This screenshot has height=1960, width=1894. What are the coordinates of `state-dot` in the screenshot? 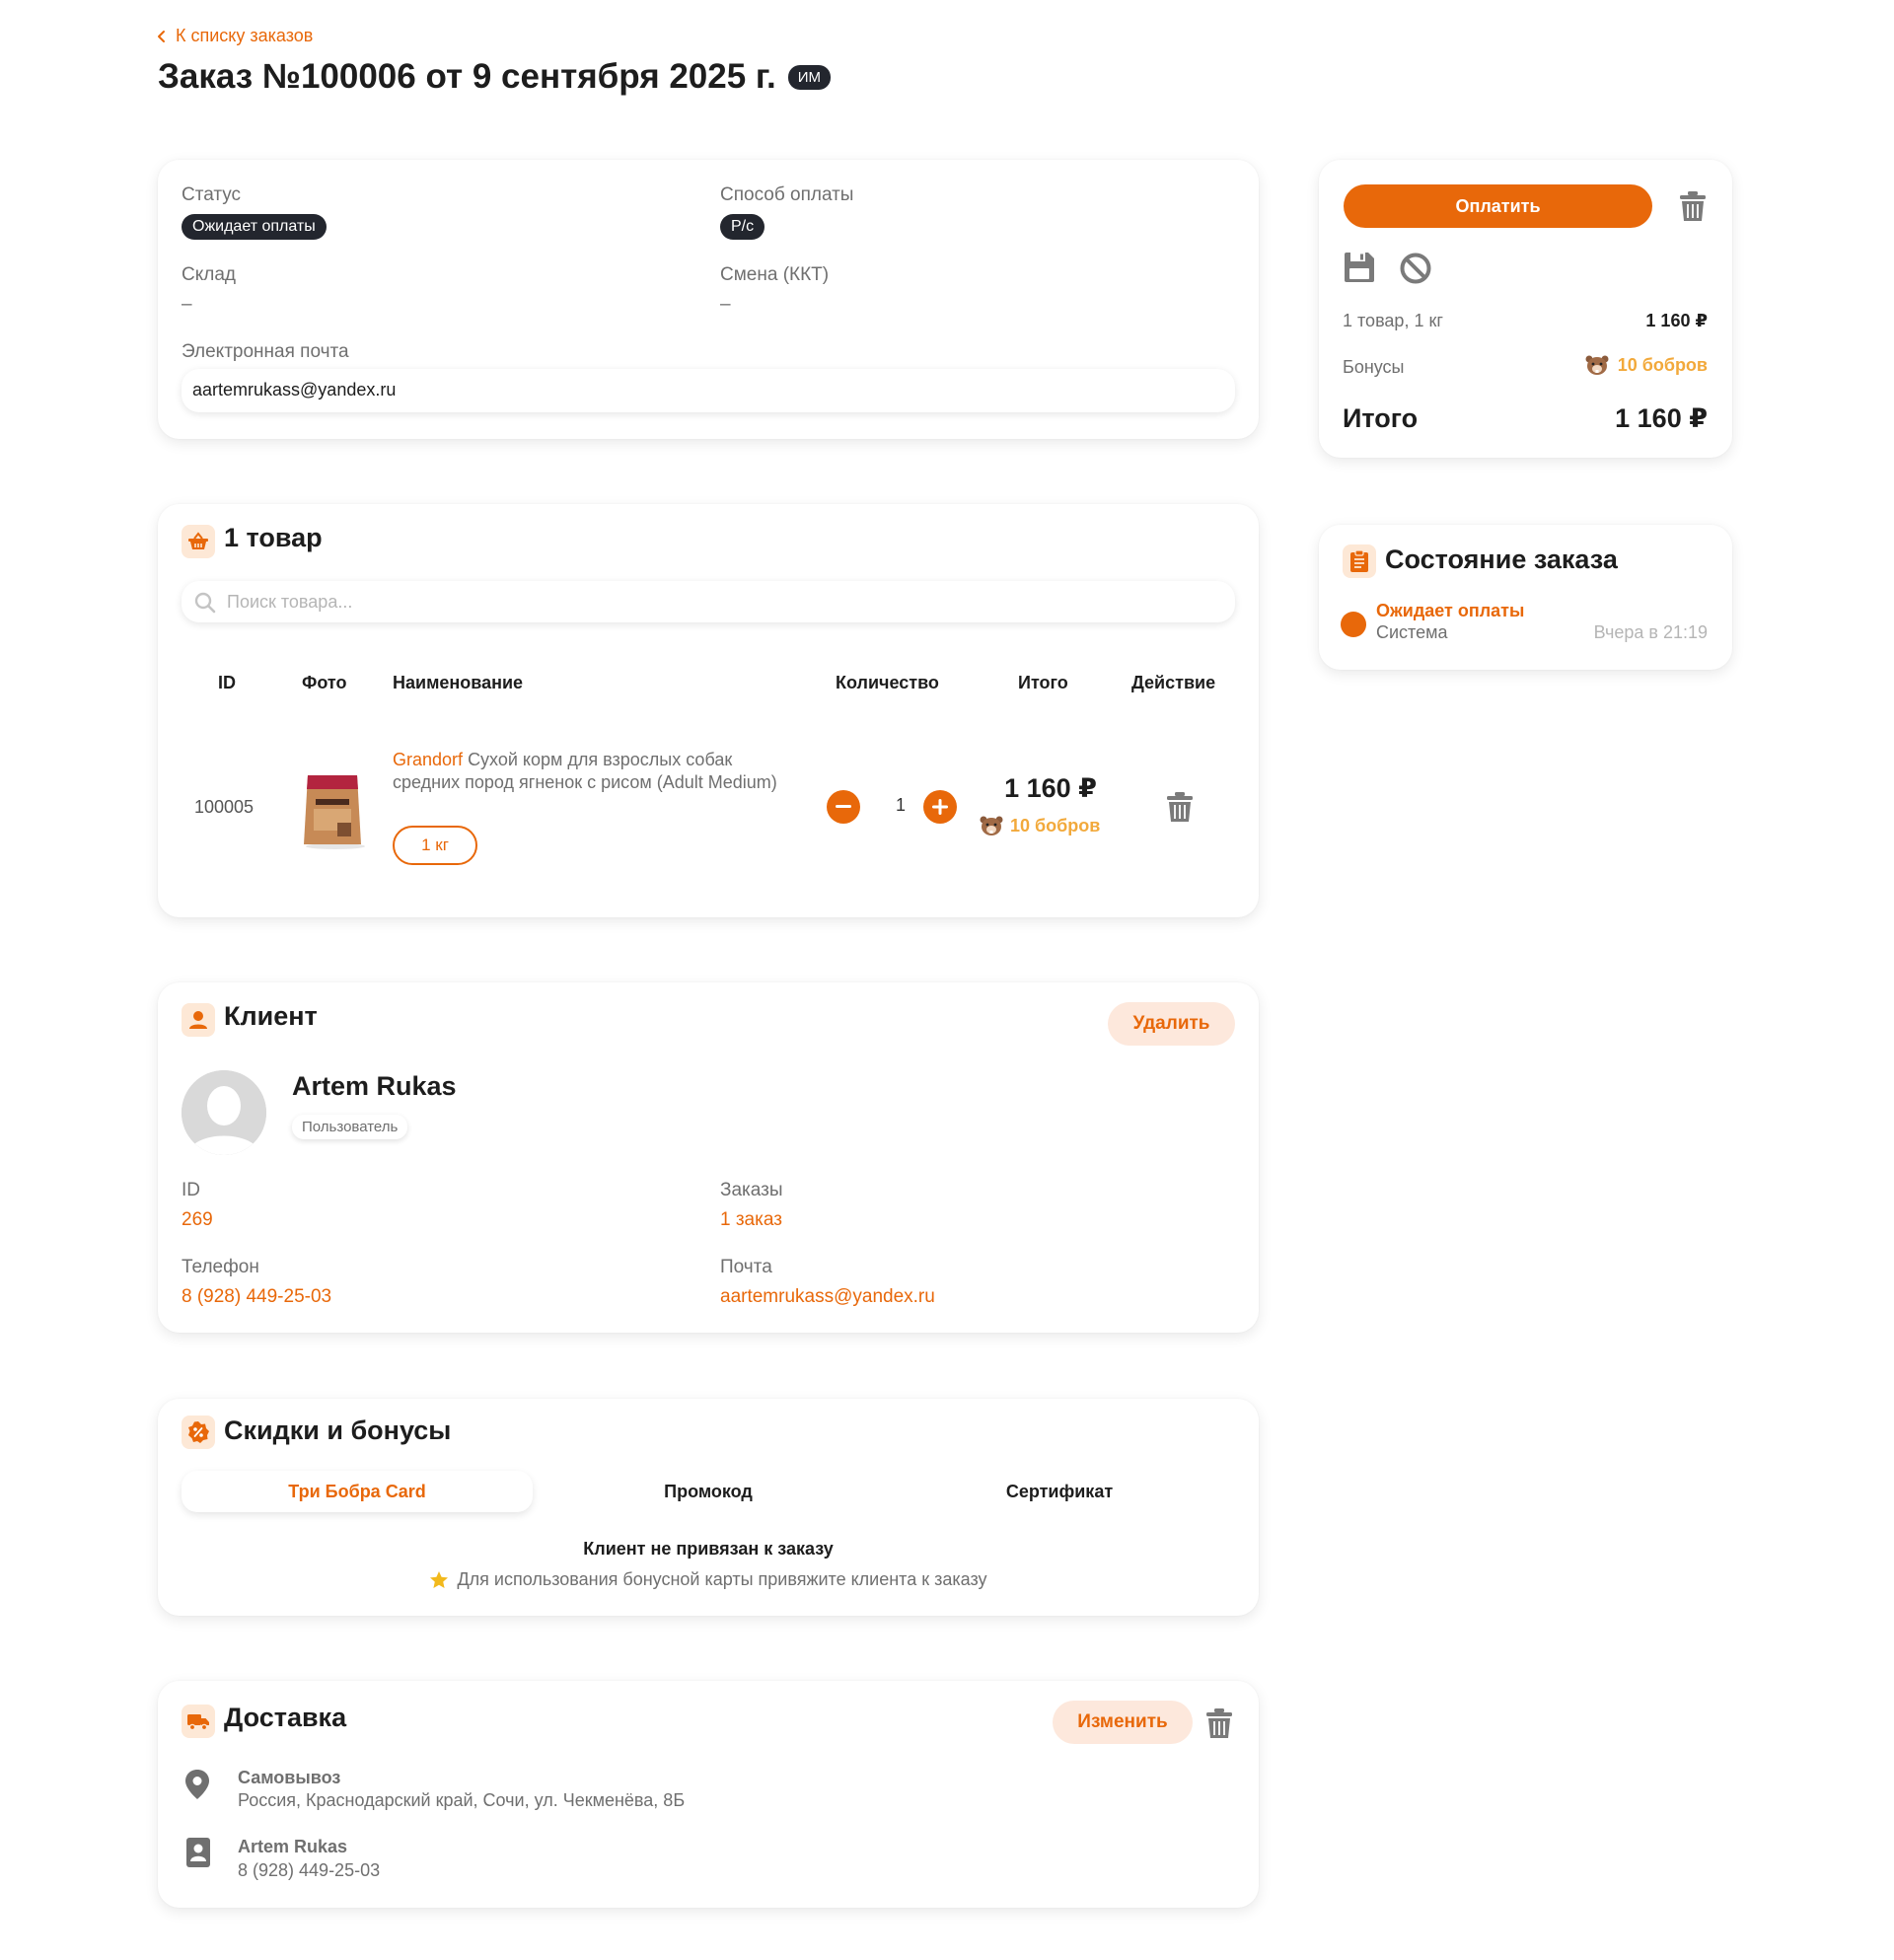 It's located at (1353, 624).